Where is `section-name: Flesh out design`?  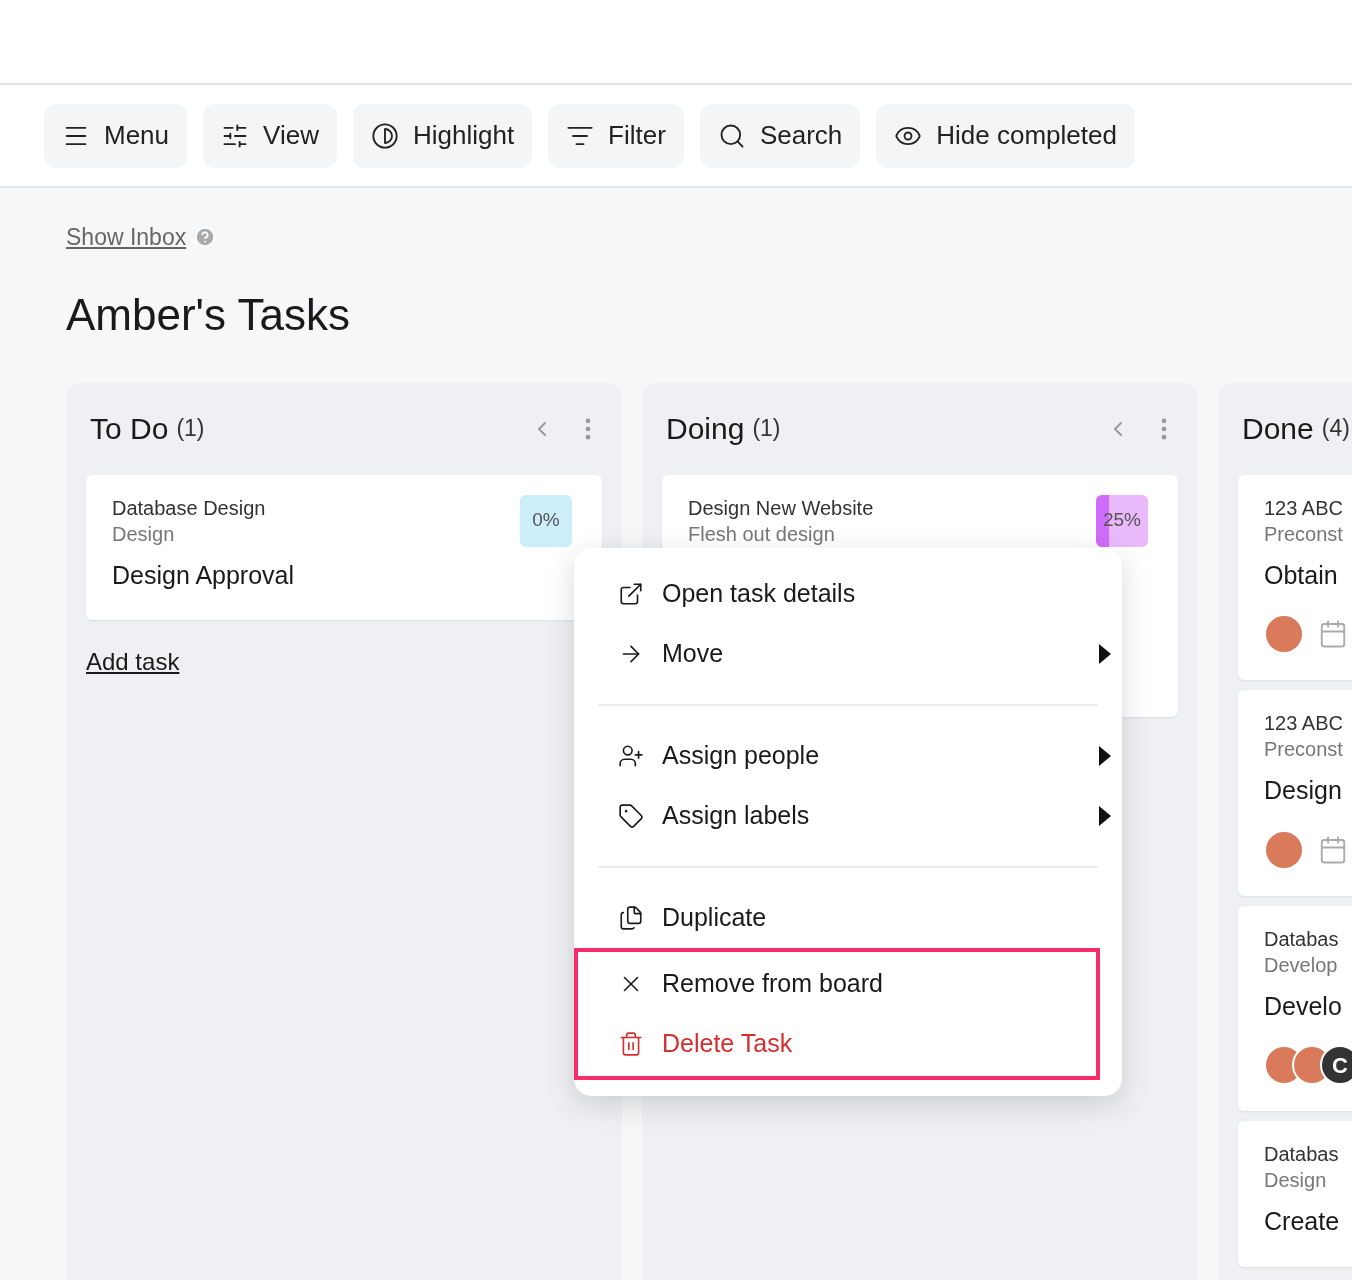
section-name: Flesh out design is located at coordinates (762, 534).